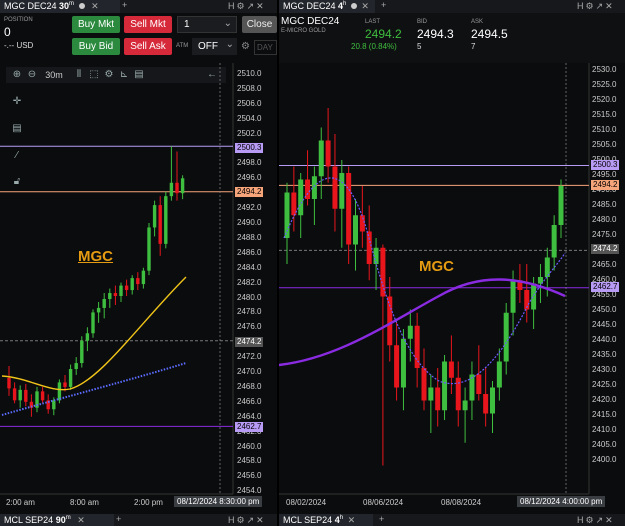  What do you see at coordinates (60, 6) in the screenshot?
I see `tab-mgc-30m: MGC DEC24 30m ✕` at bounding box center [60, 6].